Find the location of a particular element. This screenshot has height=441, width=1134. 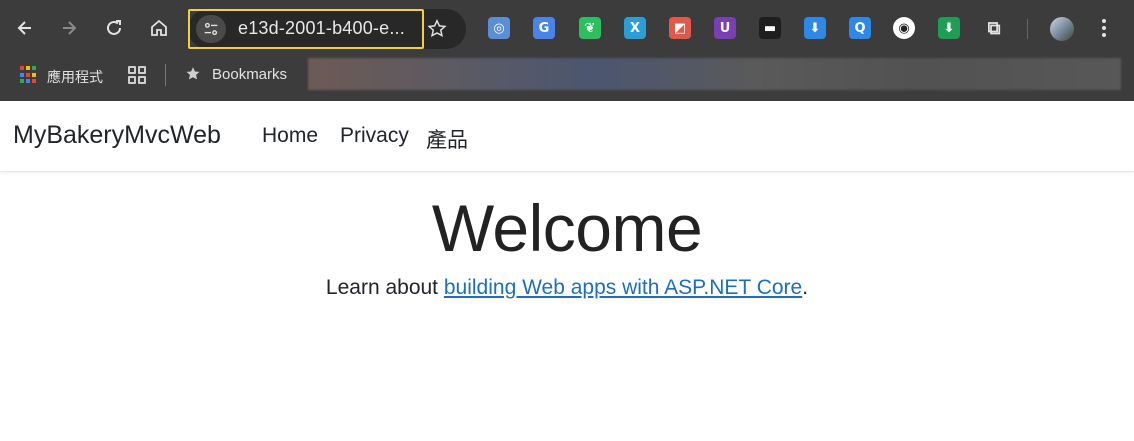

reload-button is located at coordinates (114, 28).